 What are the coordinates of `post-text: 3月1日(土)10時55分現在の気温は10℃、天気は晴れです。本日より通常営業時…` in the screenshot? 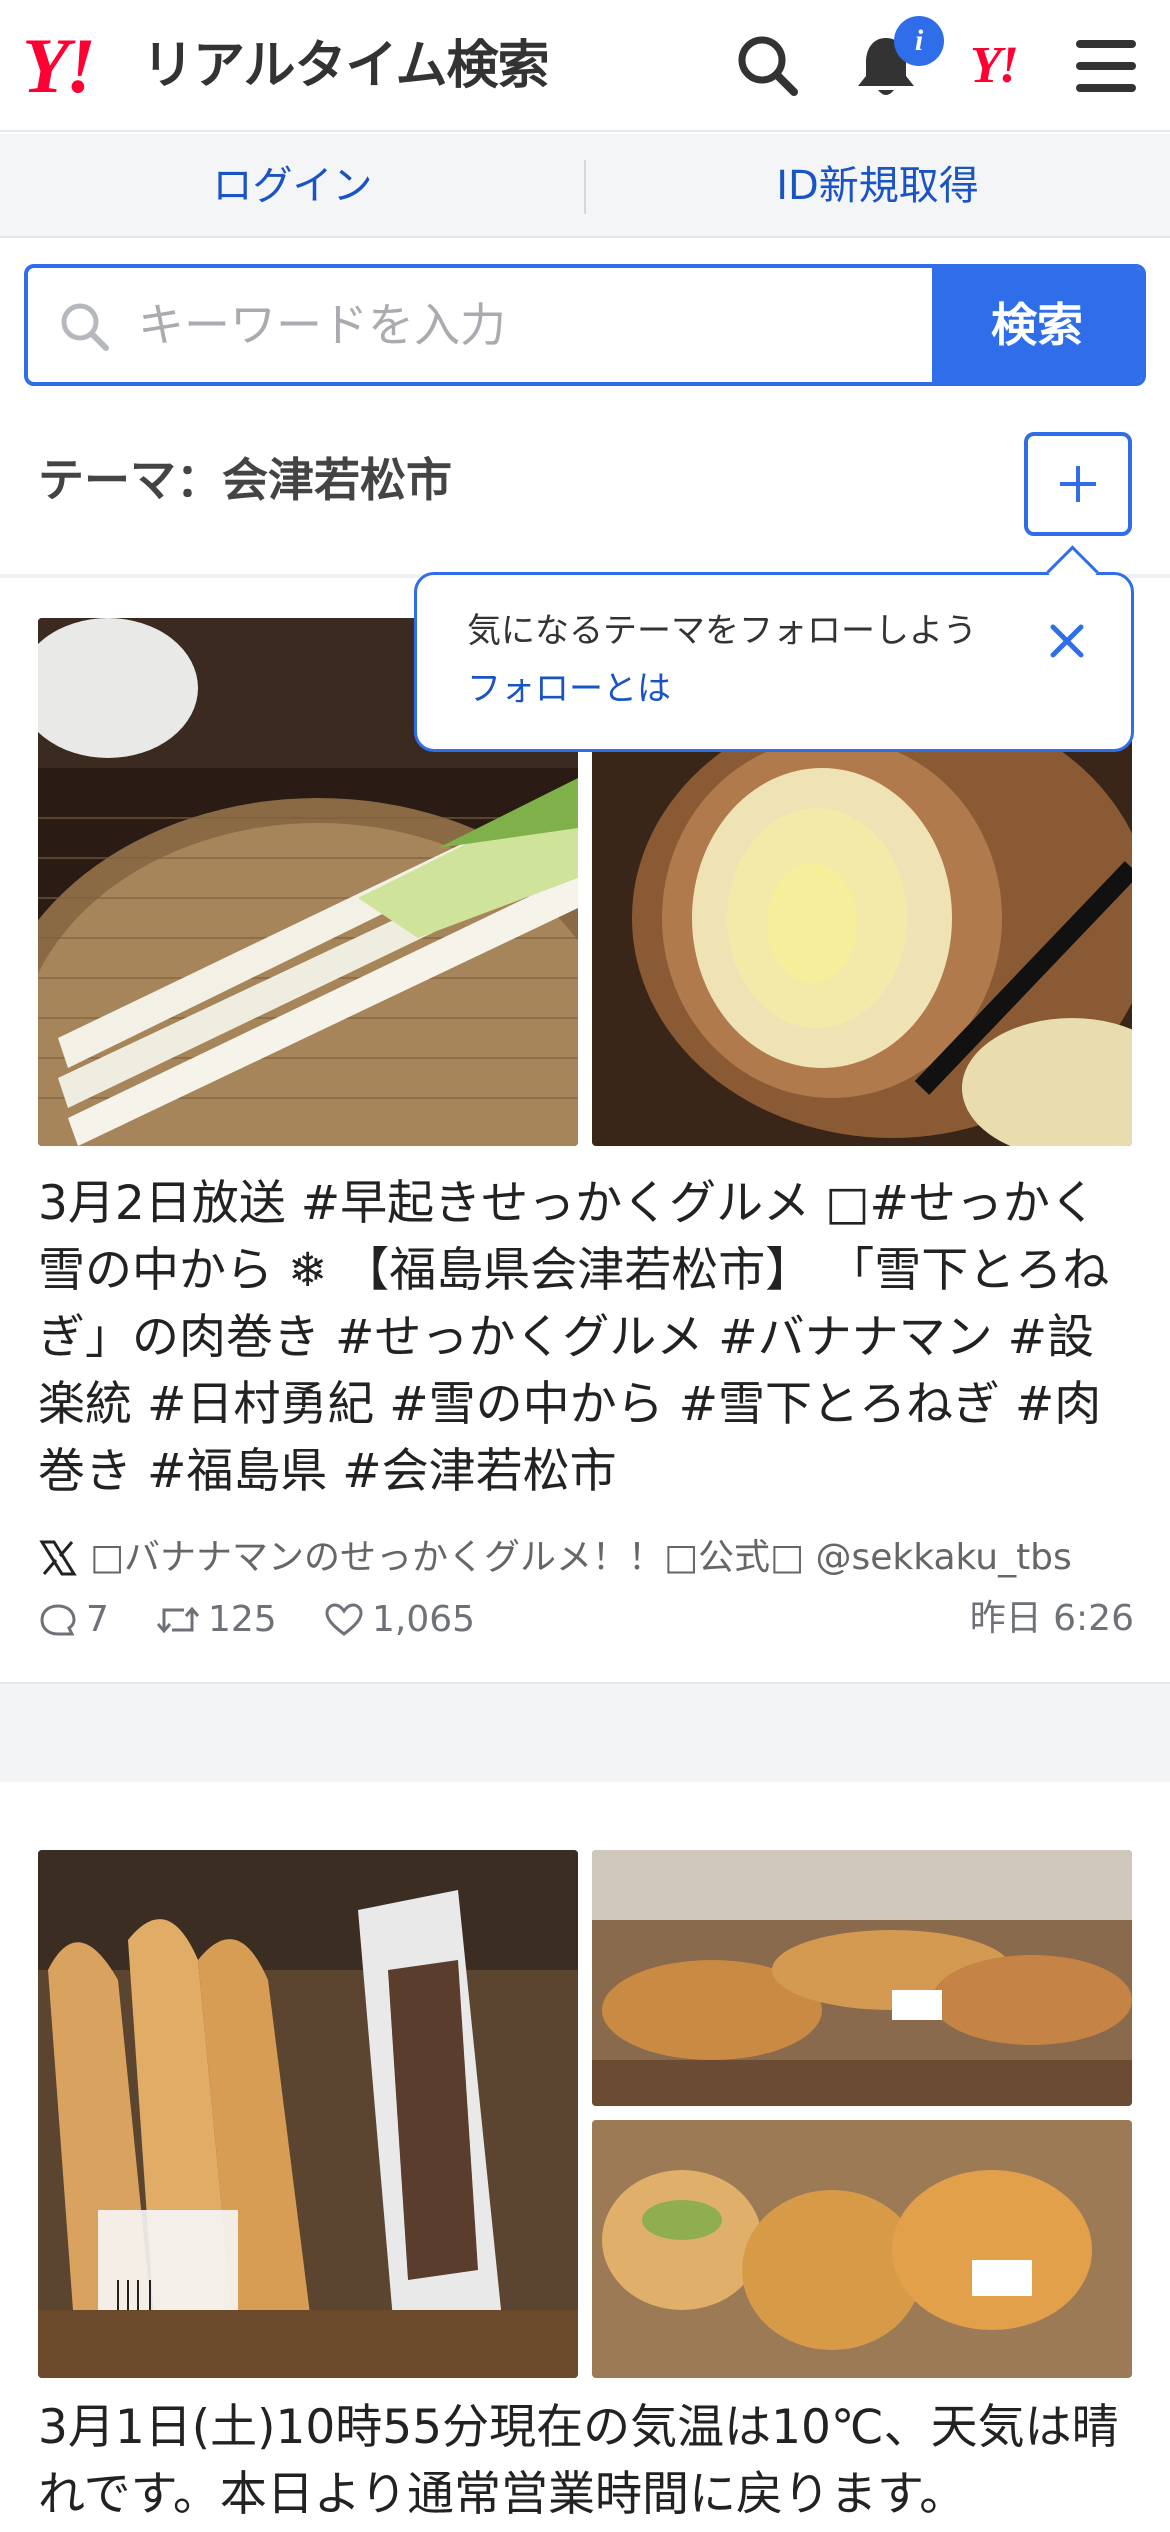 It's located at (578, 2461).